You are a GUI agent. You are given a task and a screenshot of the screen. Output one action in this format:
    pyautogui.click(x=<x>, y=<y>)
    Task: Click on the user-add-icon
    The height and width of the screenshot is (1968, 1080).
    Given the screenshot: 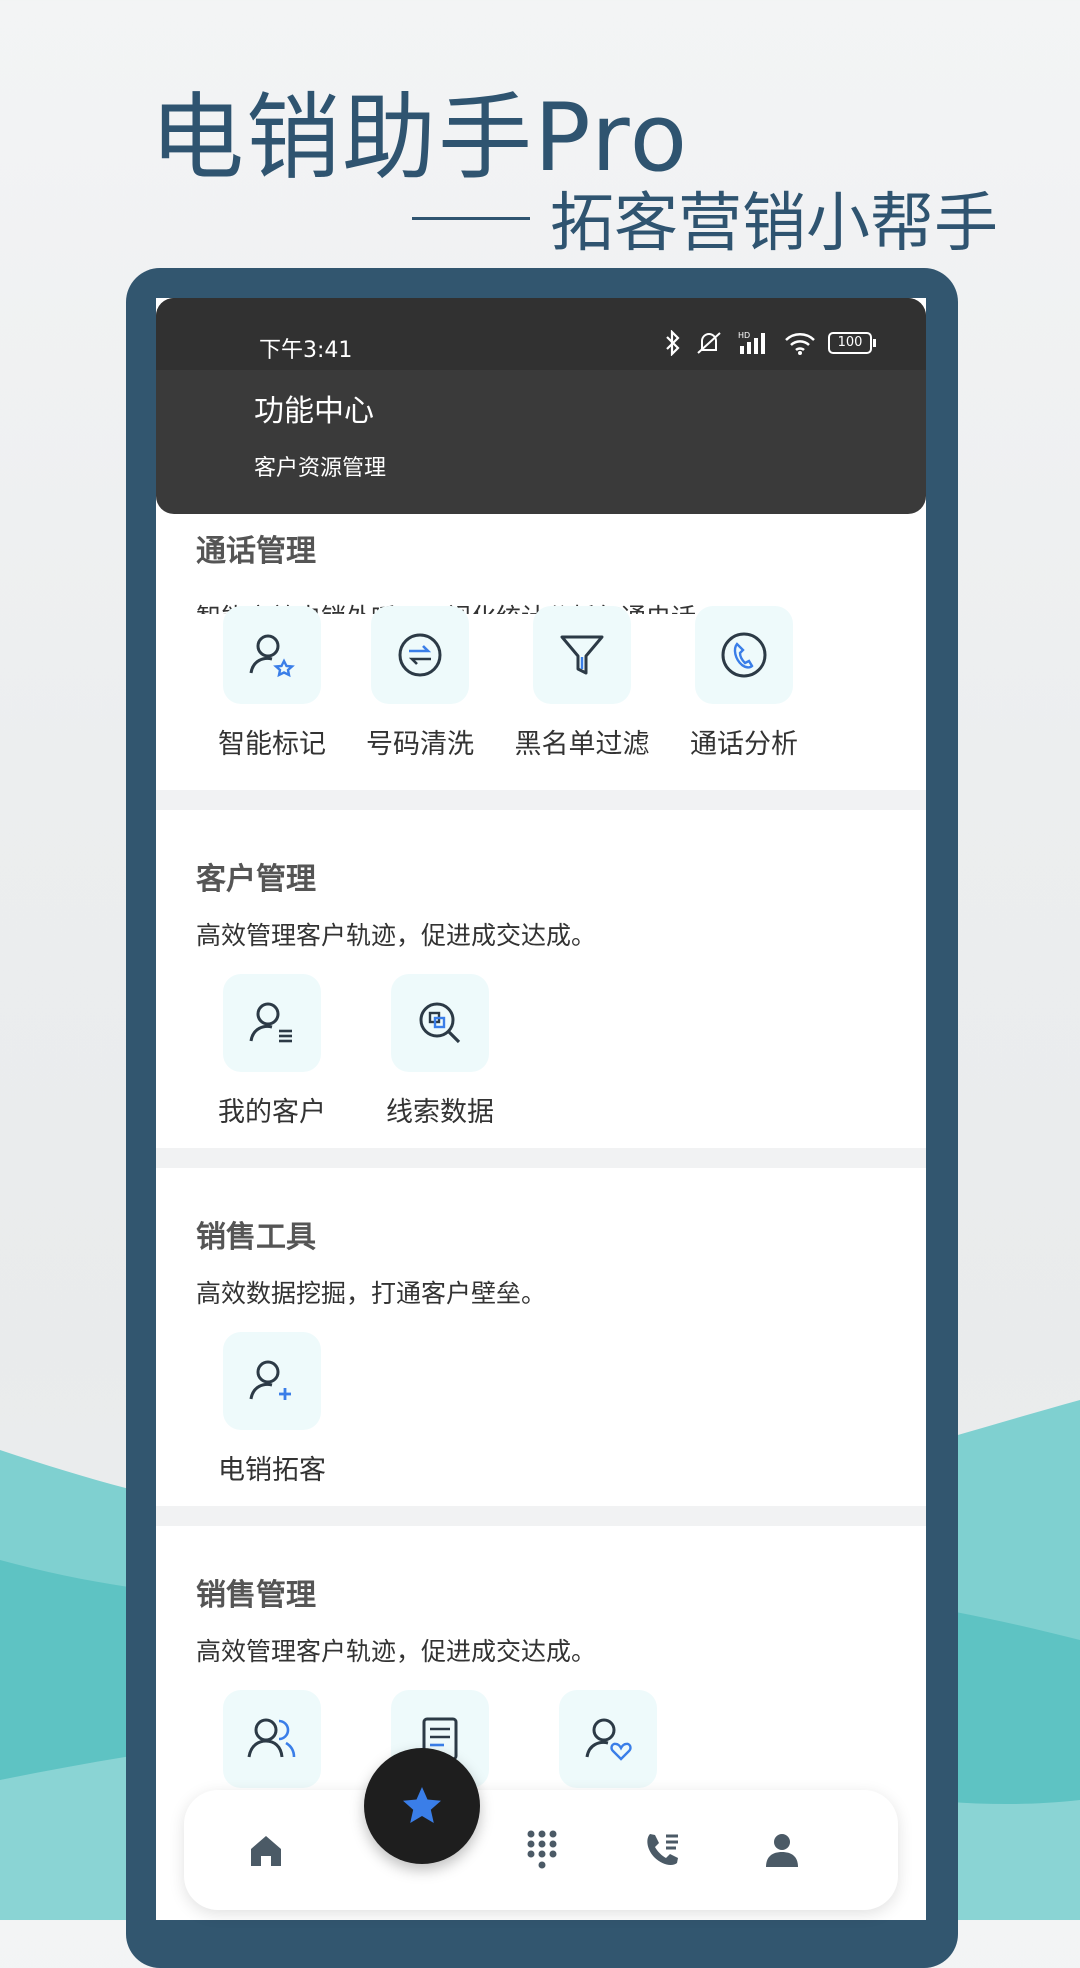 What is the action you would take?
    pyautogui.click(x=270, y=1380)
    